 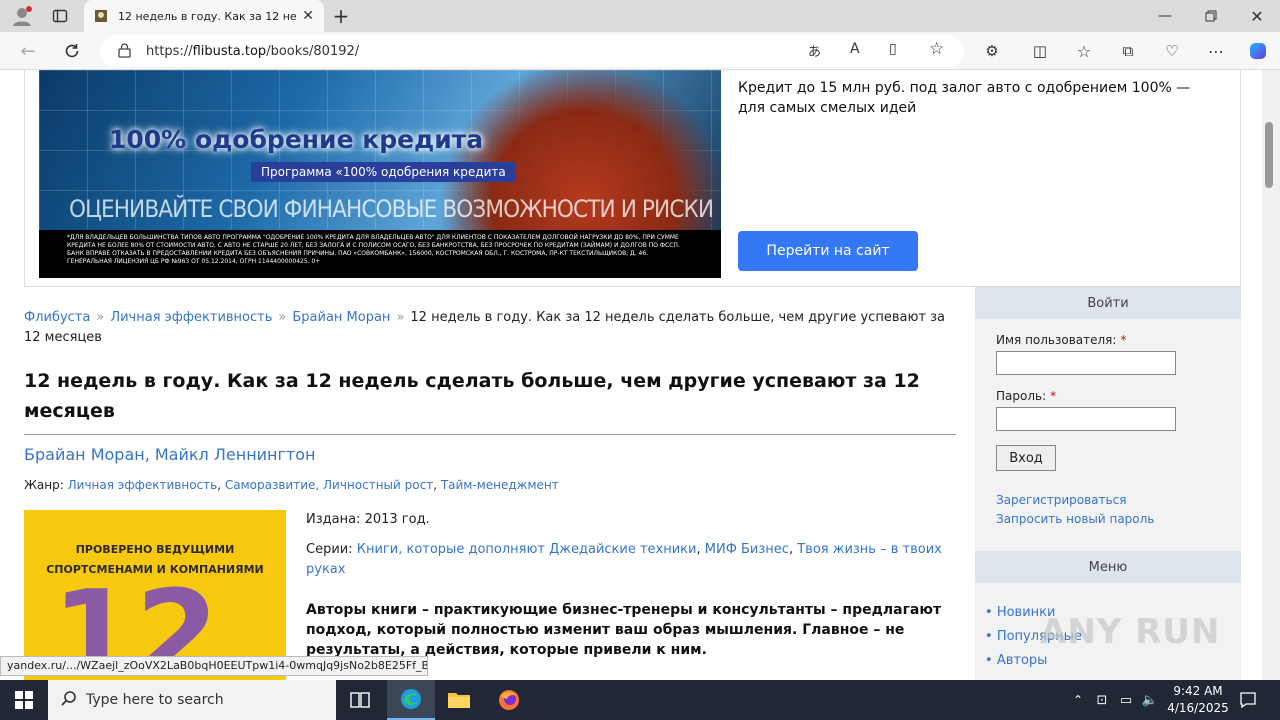 What do you see at coordinates (1198, 708) in the screenshot?
I see `clock-date: 4/16/2025` at bounding box center [1198, 708].